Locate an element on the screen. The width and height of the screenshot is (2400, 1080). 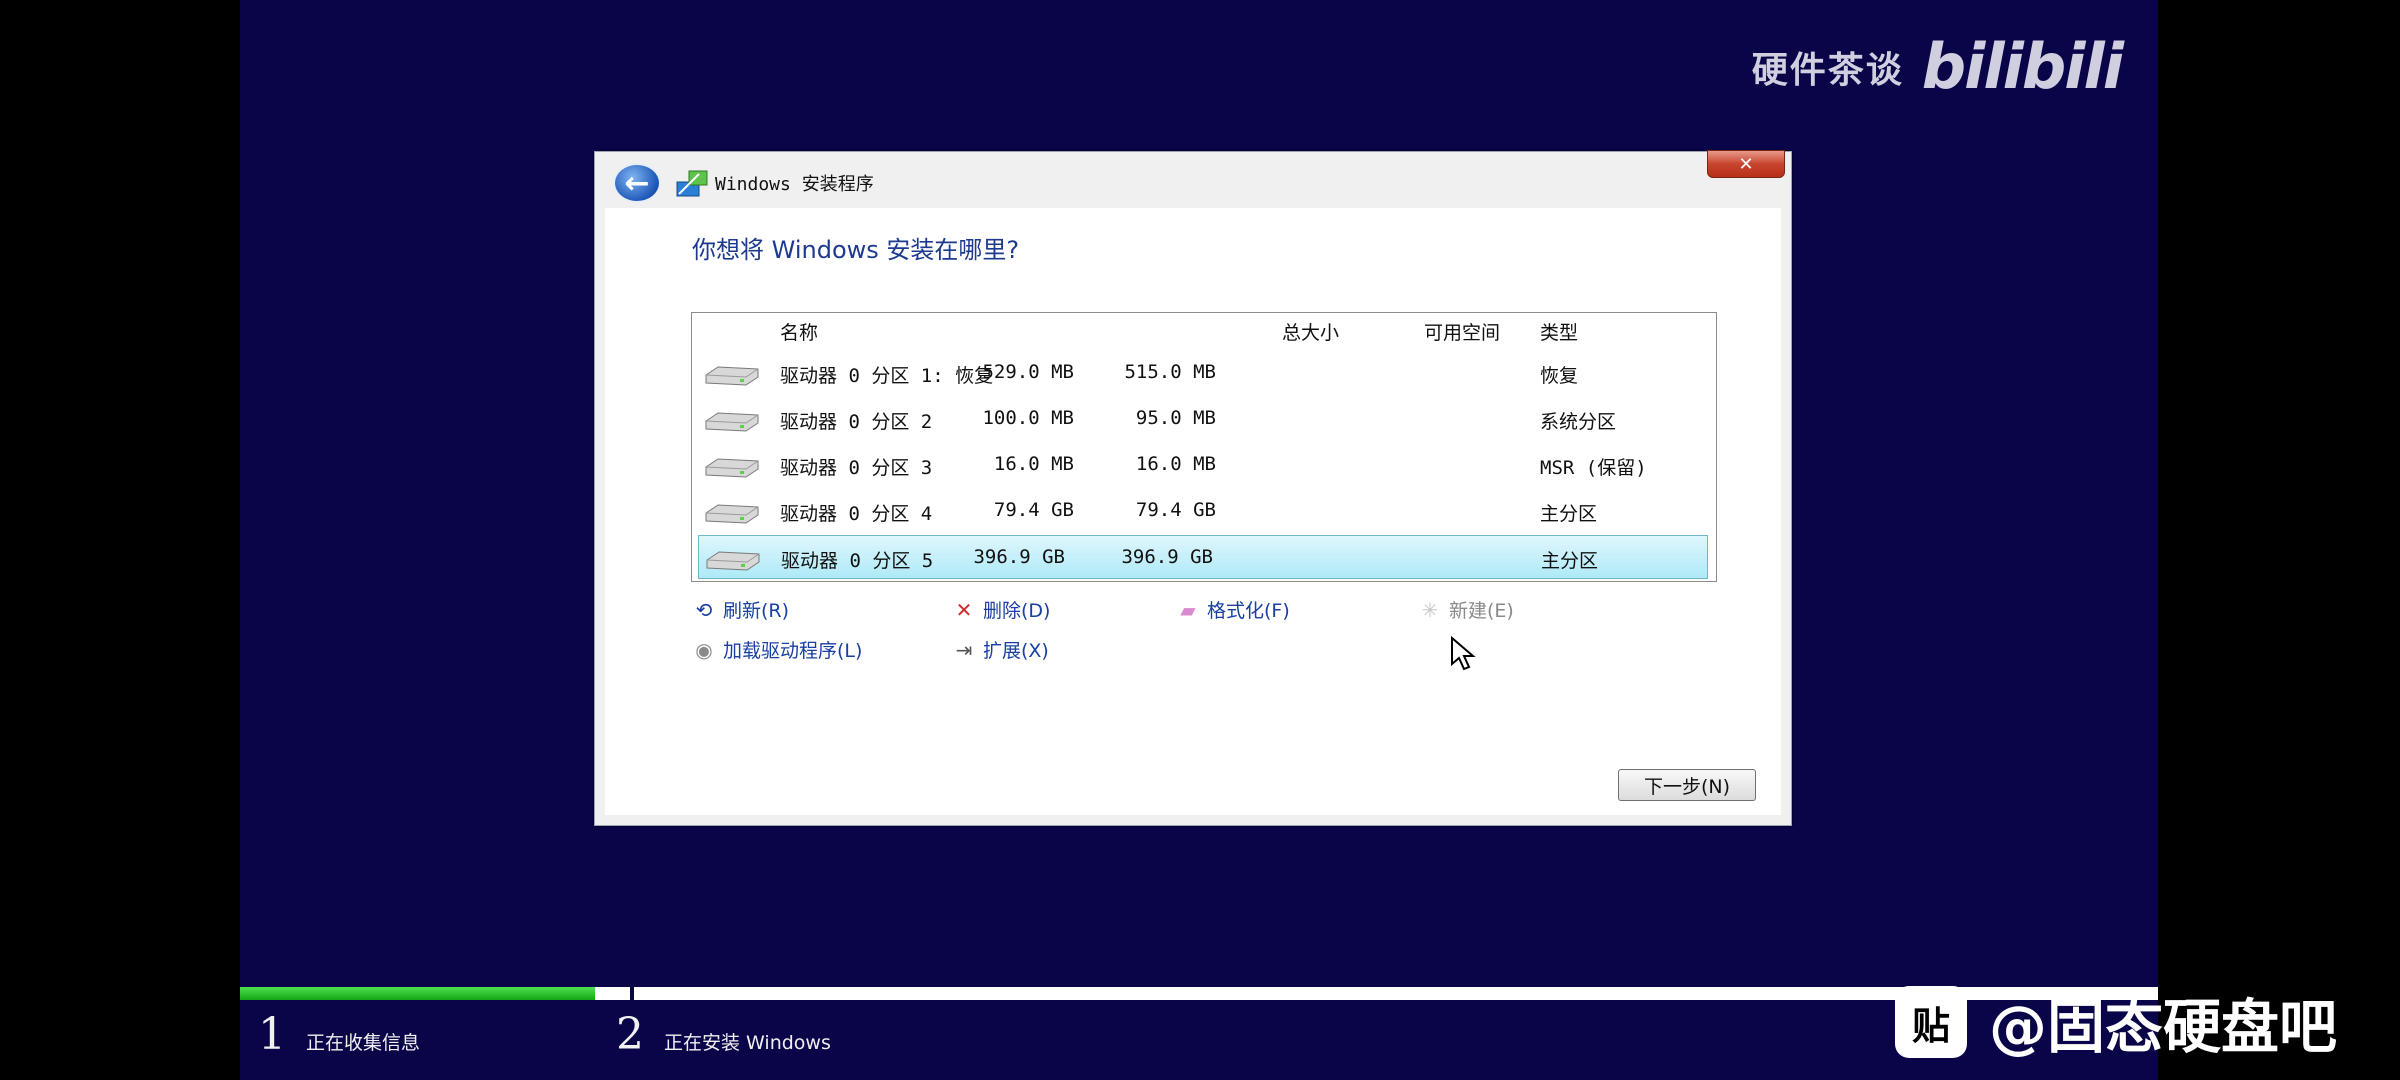
partition-row-selected: 驱动器 0 分区 5 396.9 GB 396.9 GB 主分区 is located at coordinates (1203, 557).